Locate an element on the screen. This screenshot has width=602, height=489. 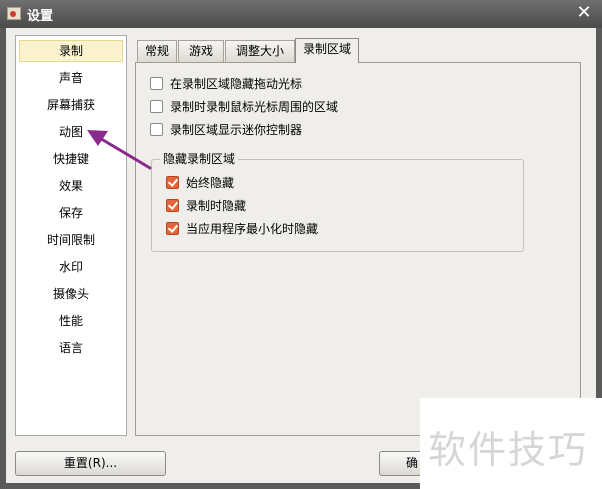
sidebar-item-watermark: 水印 is located at coordinates (71, 267).